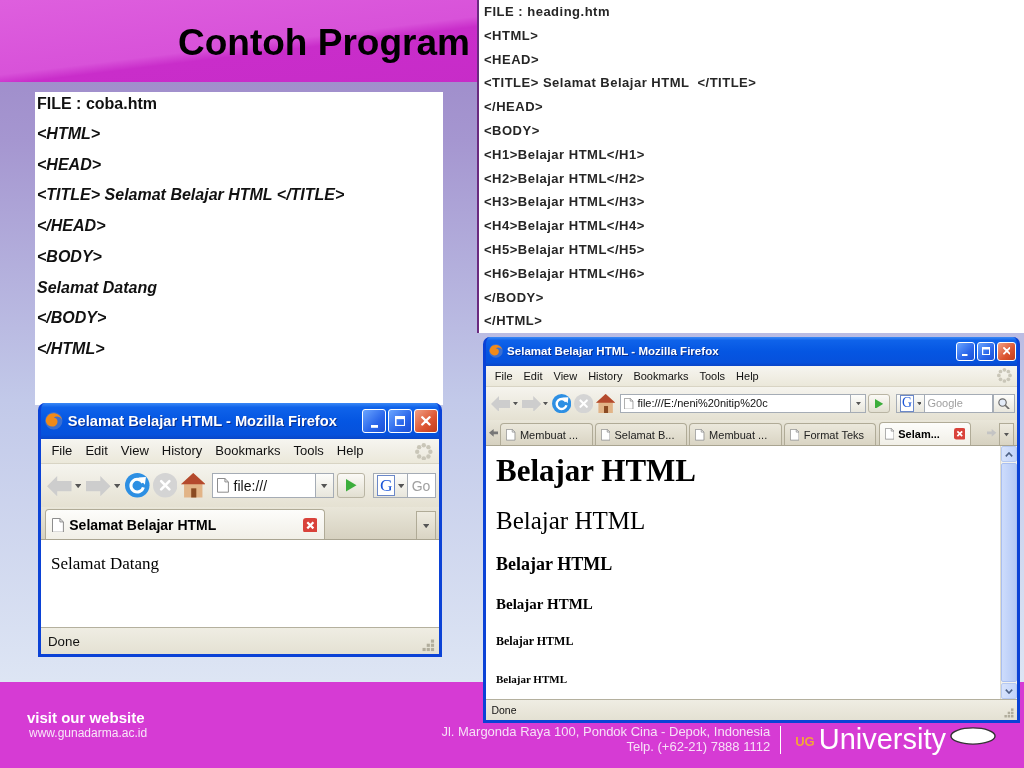 The height and width of the screenshot is (768, 1024). Describe the element at coordinates (422, 485) in the screenshot. I see `search-field: Go` at that location.